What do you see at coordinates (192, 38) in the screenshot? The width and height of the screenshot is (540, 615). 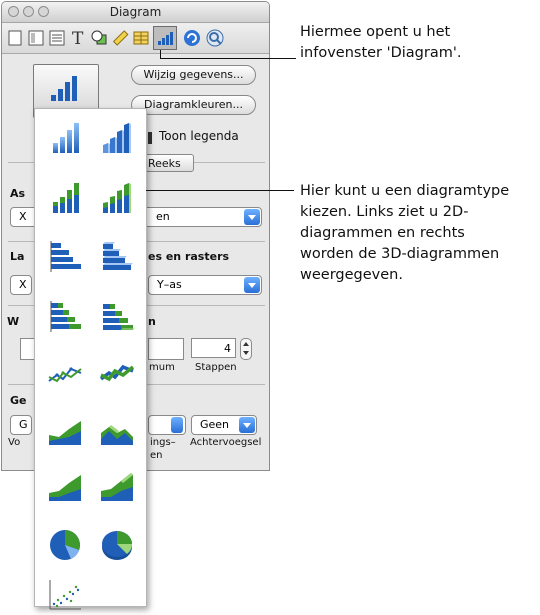 I see `link-icon` at bounding box center [192, 38].